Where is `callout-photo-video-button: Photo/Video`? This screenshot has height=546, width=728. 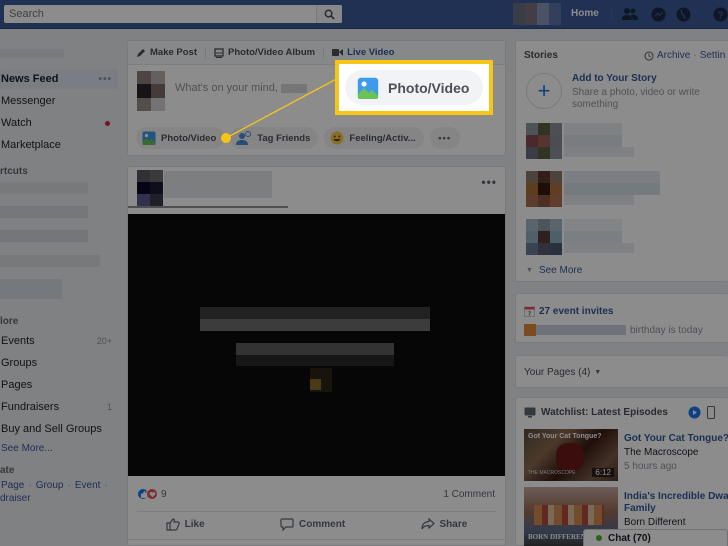
callout-photo-video-button: Photo/Video is located at coordinates (414, 87).